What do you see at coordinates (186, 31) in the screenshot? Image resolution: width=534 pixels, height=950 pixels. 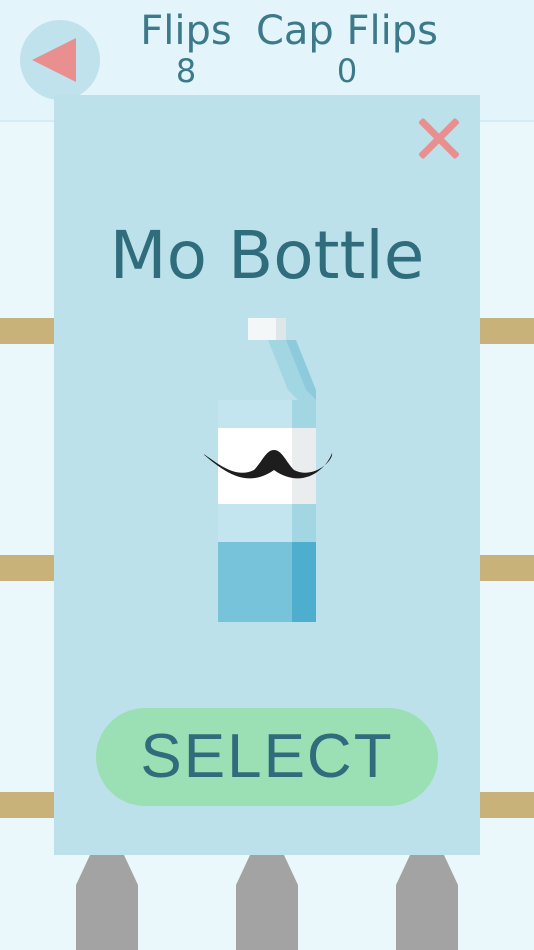 I see `flips-label: Flips` at bounding box center [186, 31].